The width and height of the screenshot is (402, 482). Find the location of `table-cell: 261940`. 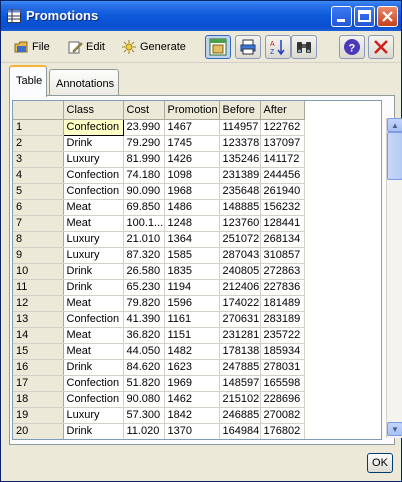

table-cell: 261940 is located at coordinates (282, 191).